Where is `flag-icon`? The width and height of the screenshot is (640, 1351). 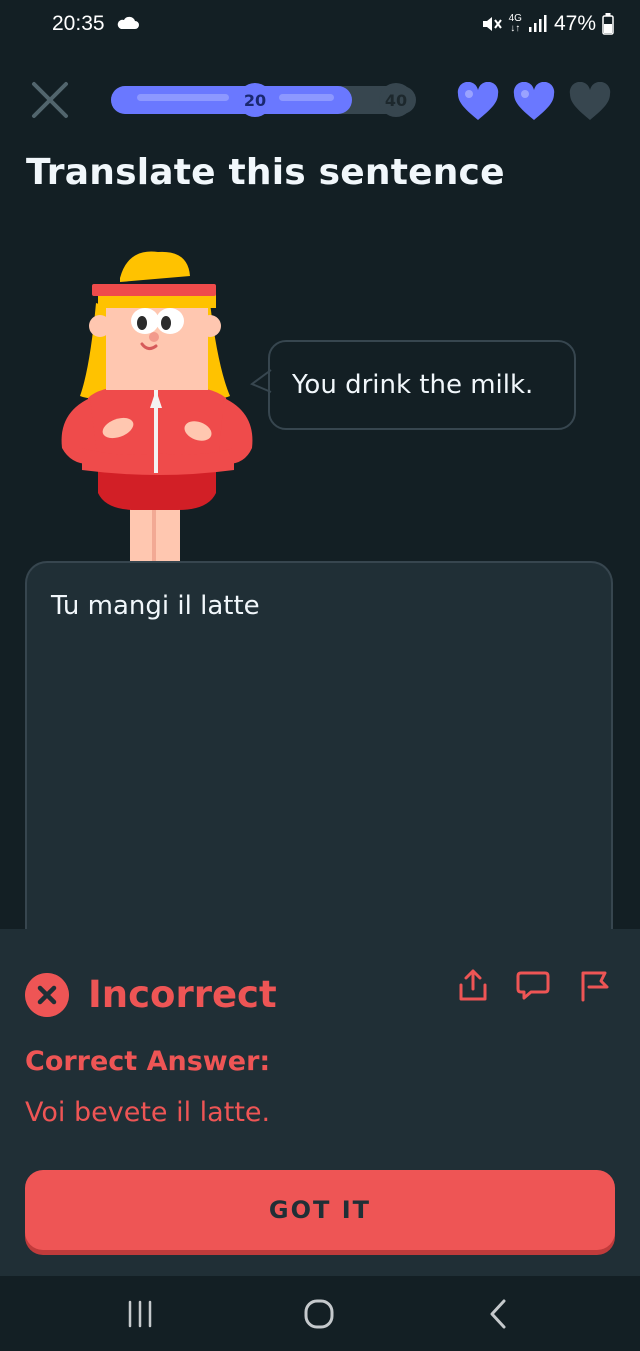 flag-icon is located at coordinates (595, 985).